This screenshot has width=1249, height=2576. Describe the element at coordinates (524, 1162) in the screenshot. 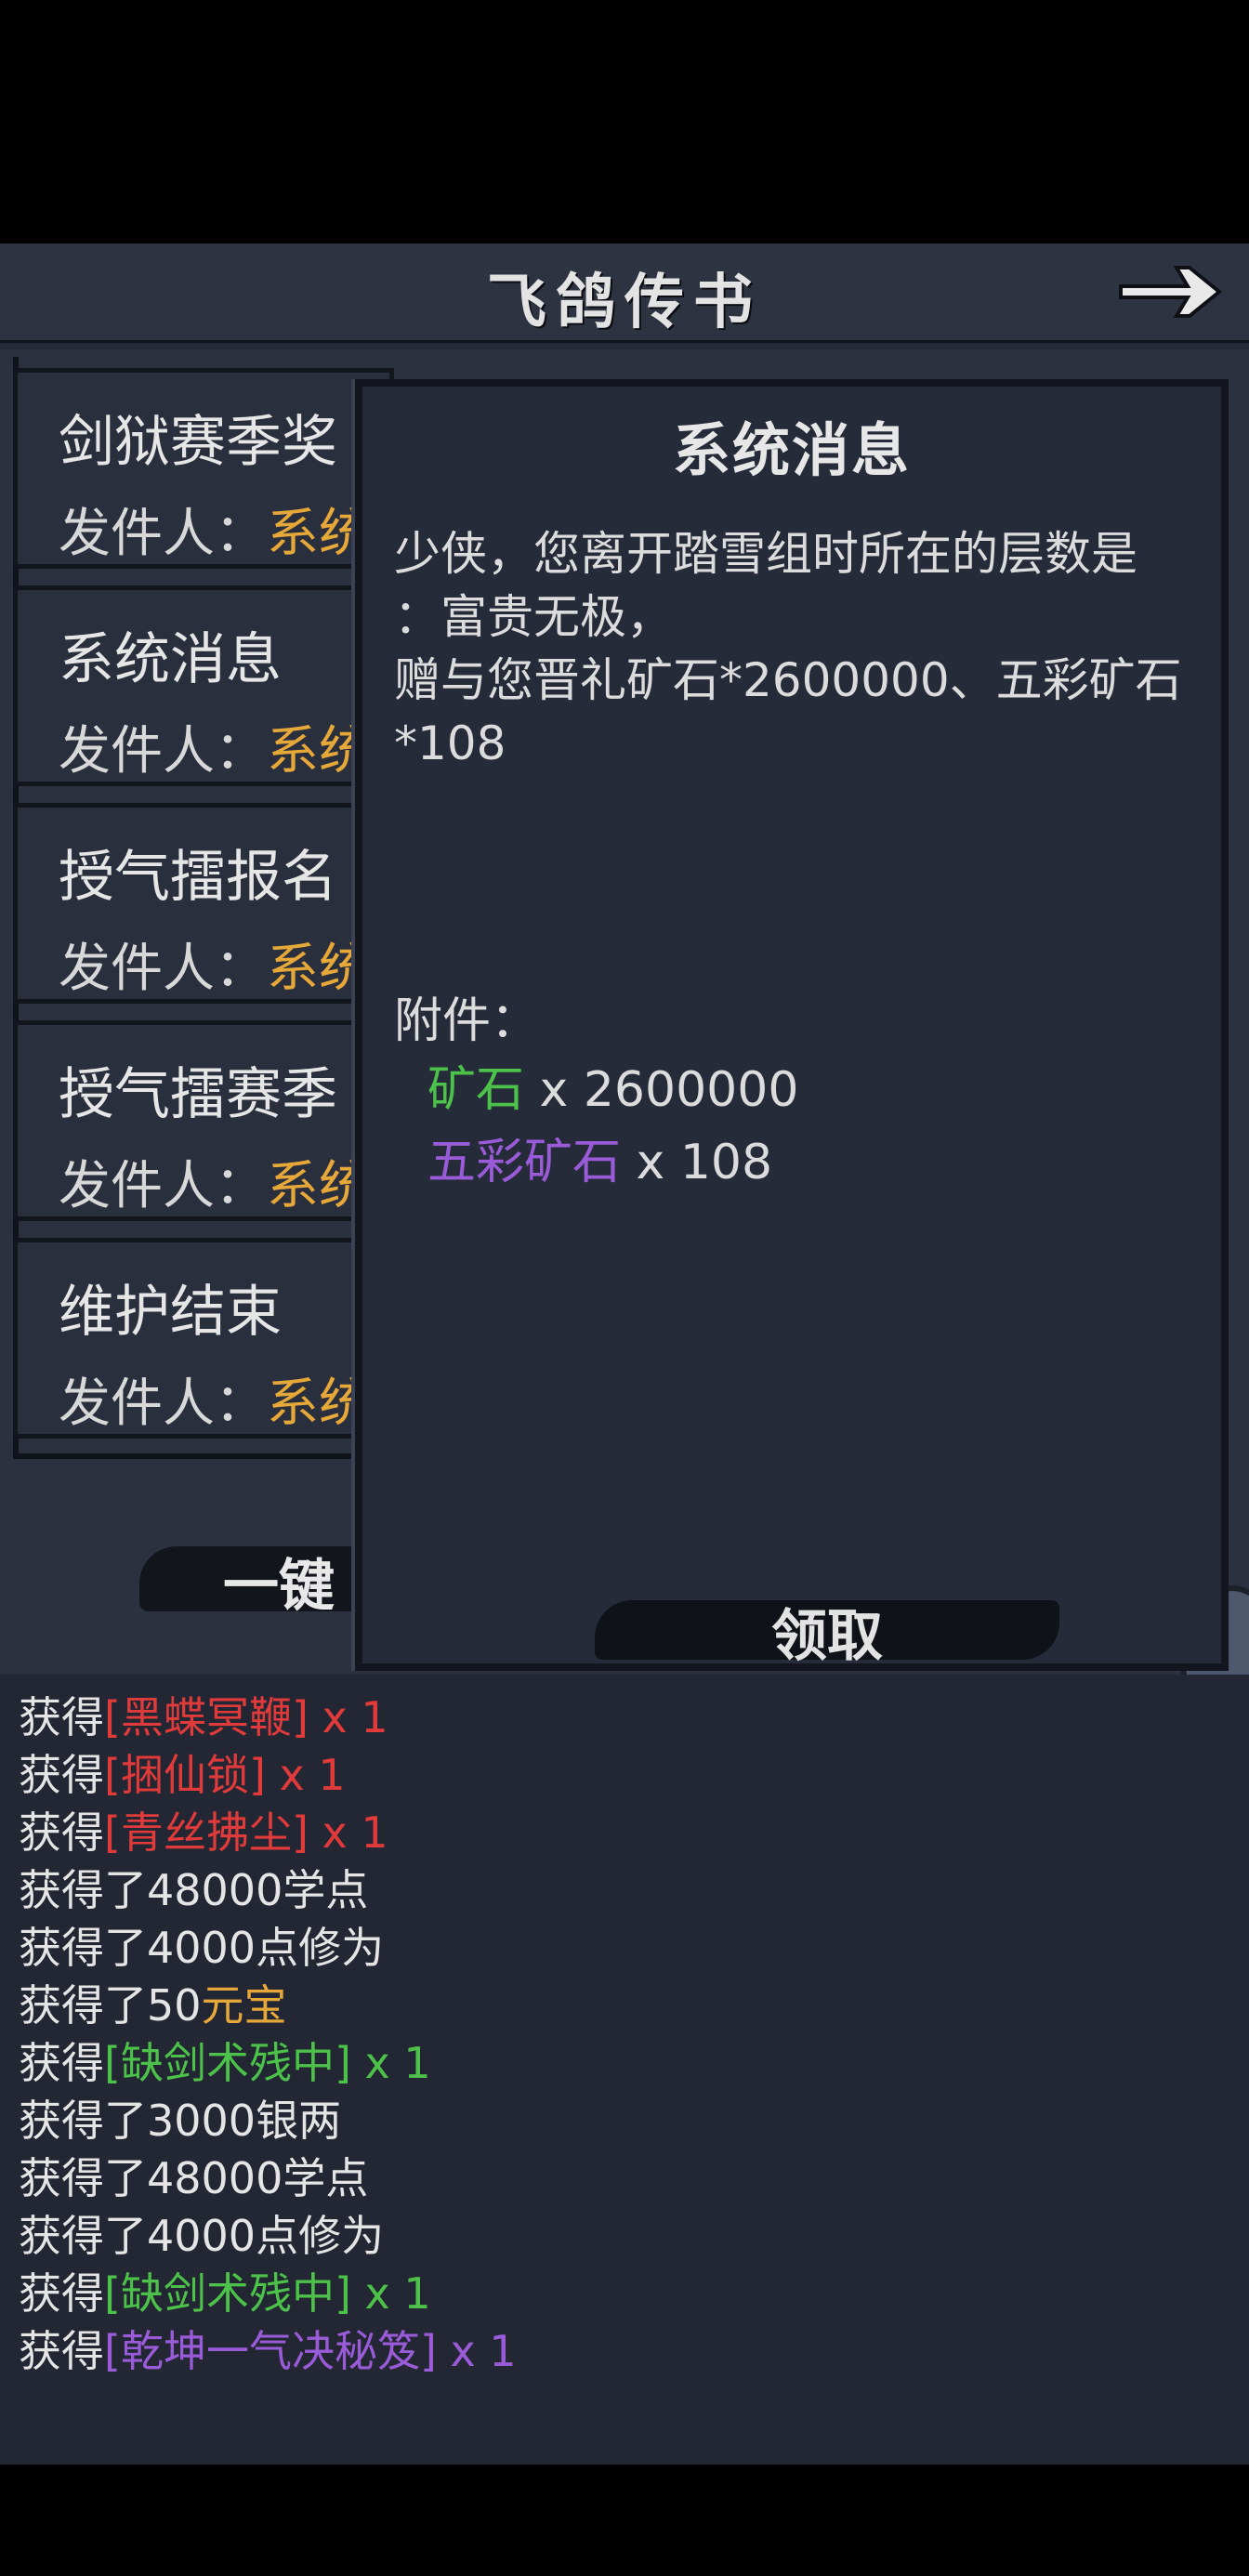

I see `attachment-name: 五彩矿石` at that location.